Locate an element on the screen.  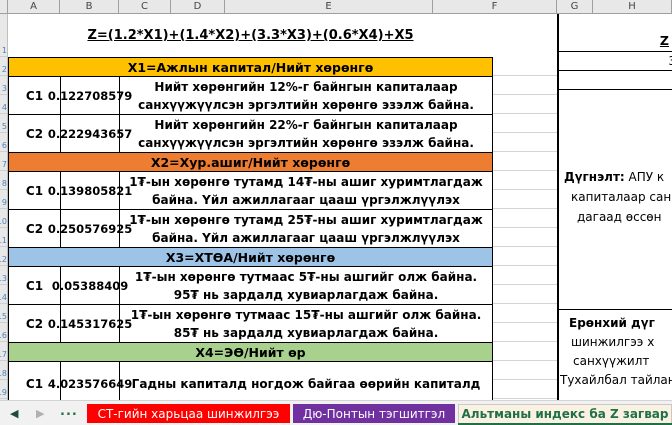
value-cell: 0.222943657 is located at coordinates (90, 133).